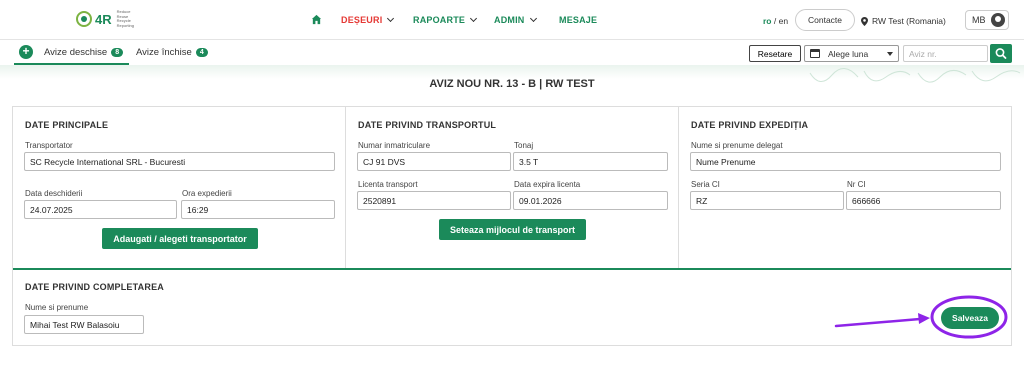 This screenshot has width=1024, height=388. What do you see at coordinates (767, 21) in the screenshot?
I see `lang-ro: ro` at bounding box center [767, 21].